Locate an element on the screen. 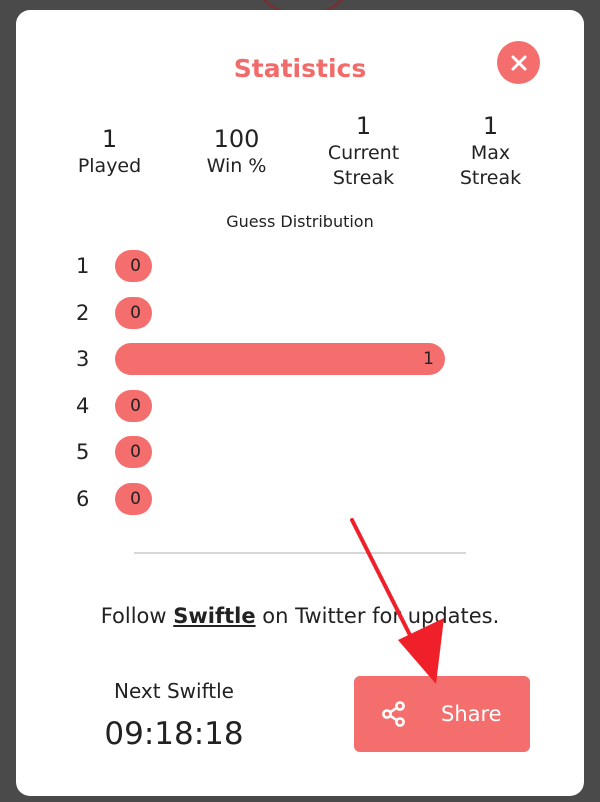  stat-current-streak: 1 Current Streak is located at coordinates (363, 152).